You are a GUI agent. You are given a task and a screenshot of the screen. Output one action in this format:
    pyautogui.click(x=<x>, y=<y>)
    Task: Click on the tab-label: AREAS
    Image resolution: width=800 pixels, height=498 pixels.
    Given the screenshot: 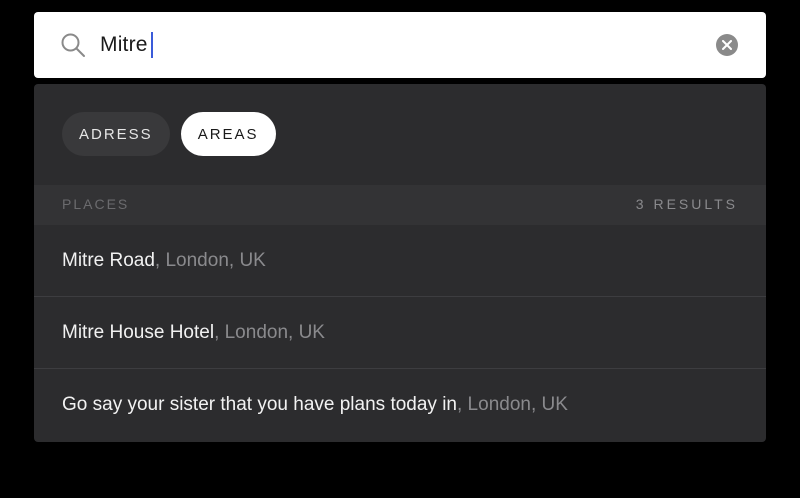 What is the action you would take?
    pyautogui.click(x=228, y=134)
    